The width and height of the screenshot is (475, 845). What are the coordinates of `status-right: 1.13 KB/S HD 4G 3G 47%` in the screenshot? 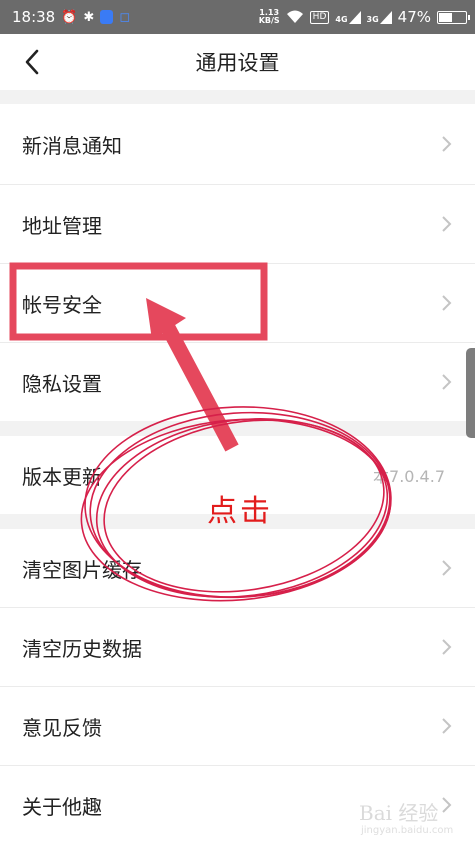 It's located at (364, 17).